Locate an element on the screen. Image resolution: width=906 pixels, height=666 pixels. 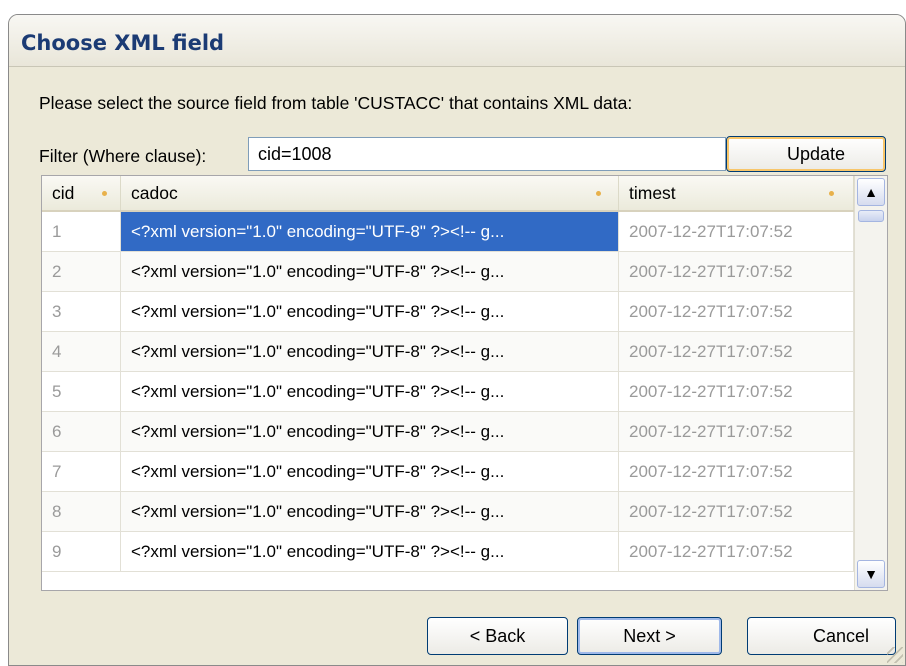
column-header-label: cid is located at coordinates (63, 193).